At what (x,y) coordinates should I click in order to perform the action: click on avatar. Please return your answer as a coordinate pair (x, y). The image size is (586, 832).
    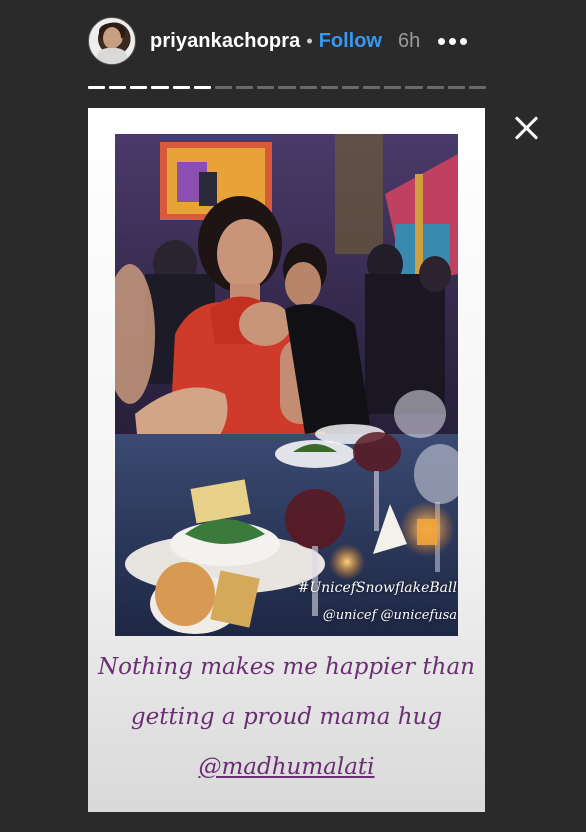
    Looking at the image, I should click on (112, 41).